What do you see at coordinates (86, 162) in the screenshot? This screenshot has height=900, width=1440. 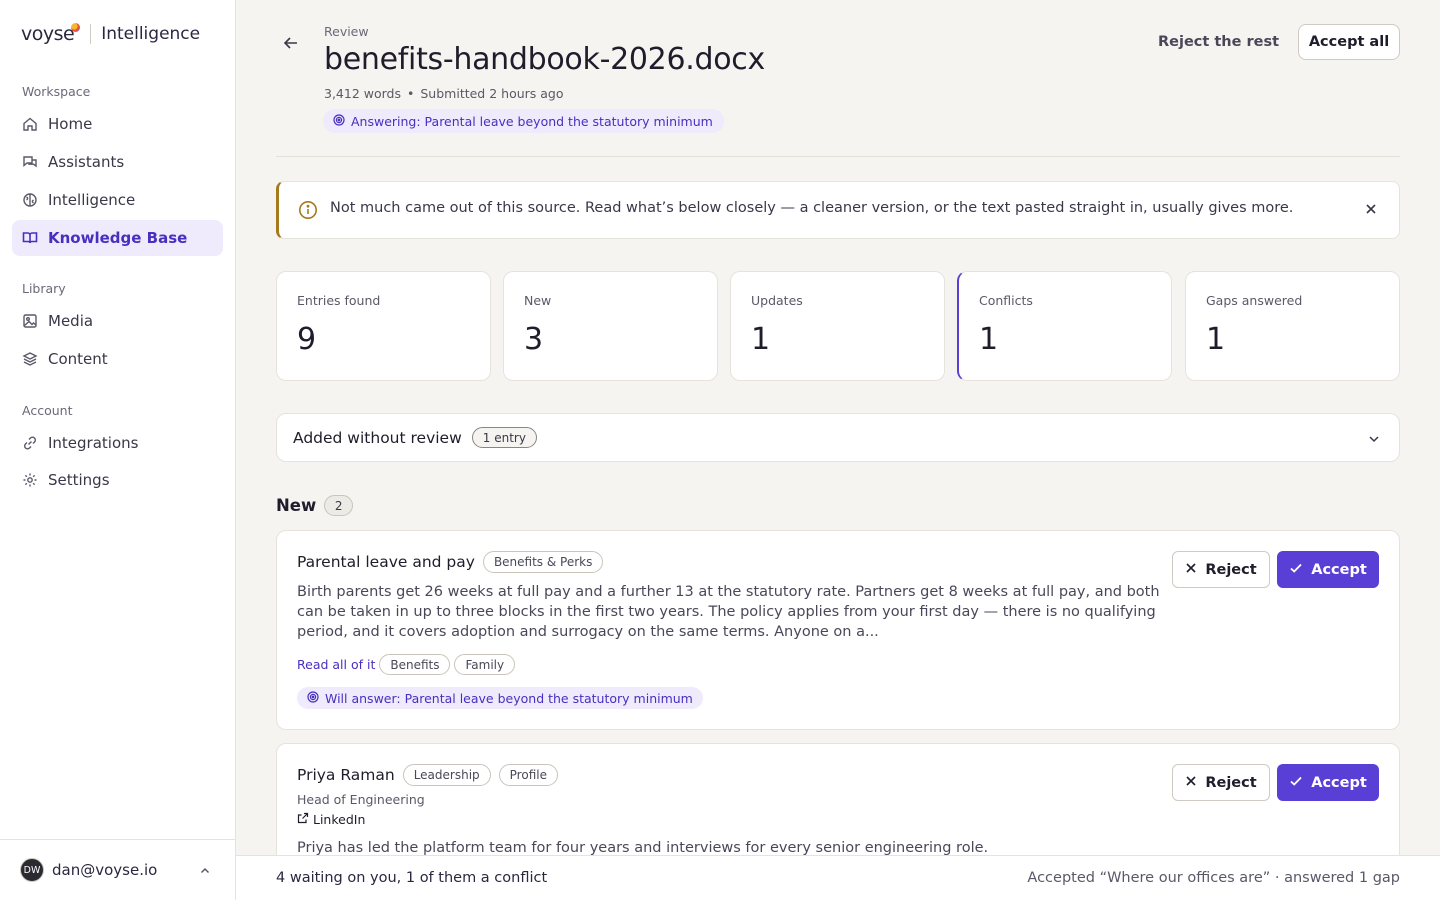 I see `sidebar-item-label: Assistants` at bounding box center [86, 162].